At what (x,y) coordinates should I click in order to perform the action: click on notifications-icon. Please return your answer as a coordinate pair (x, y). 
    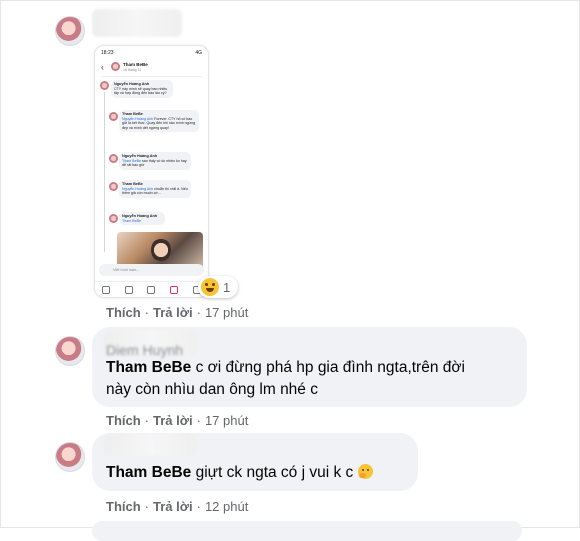
    Looking at the image, I should click on (174, 289).